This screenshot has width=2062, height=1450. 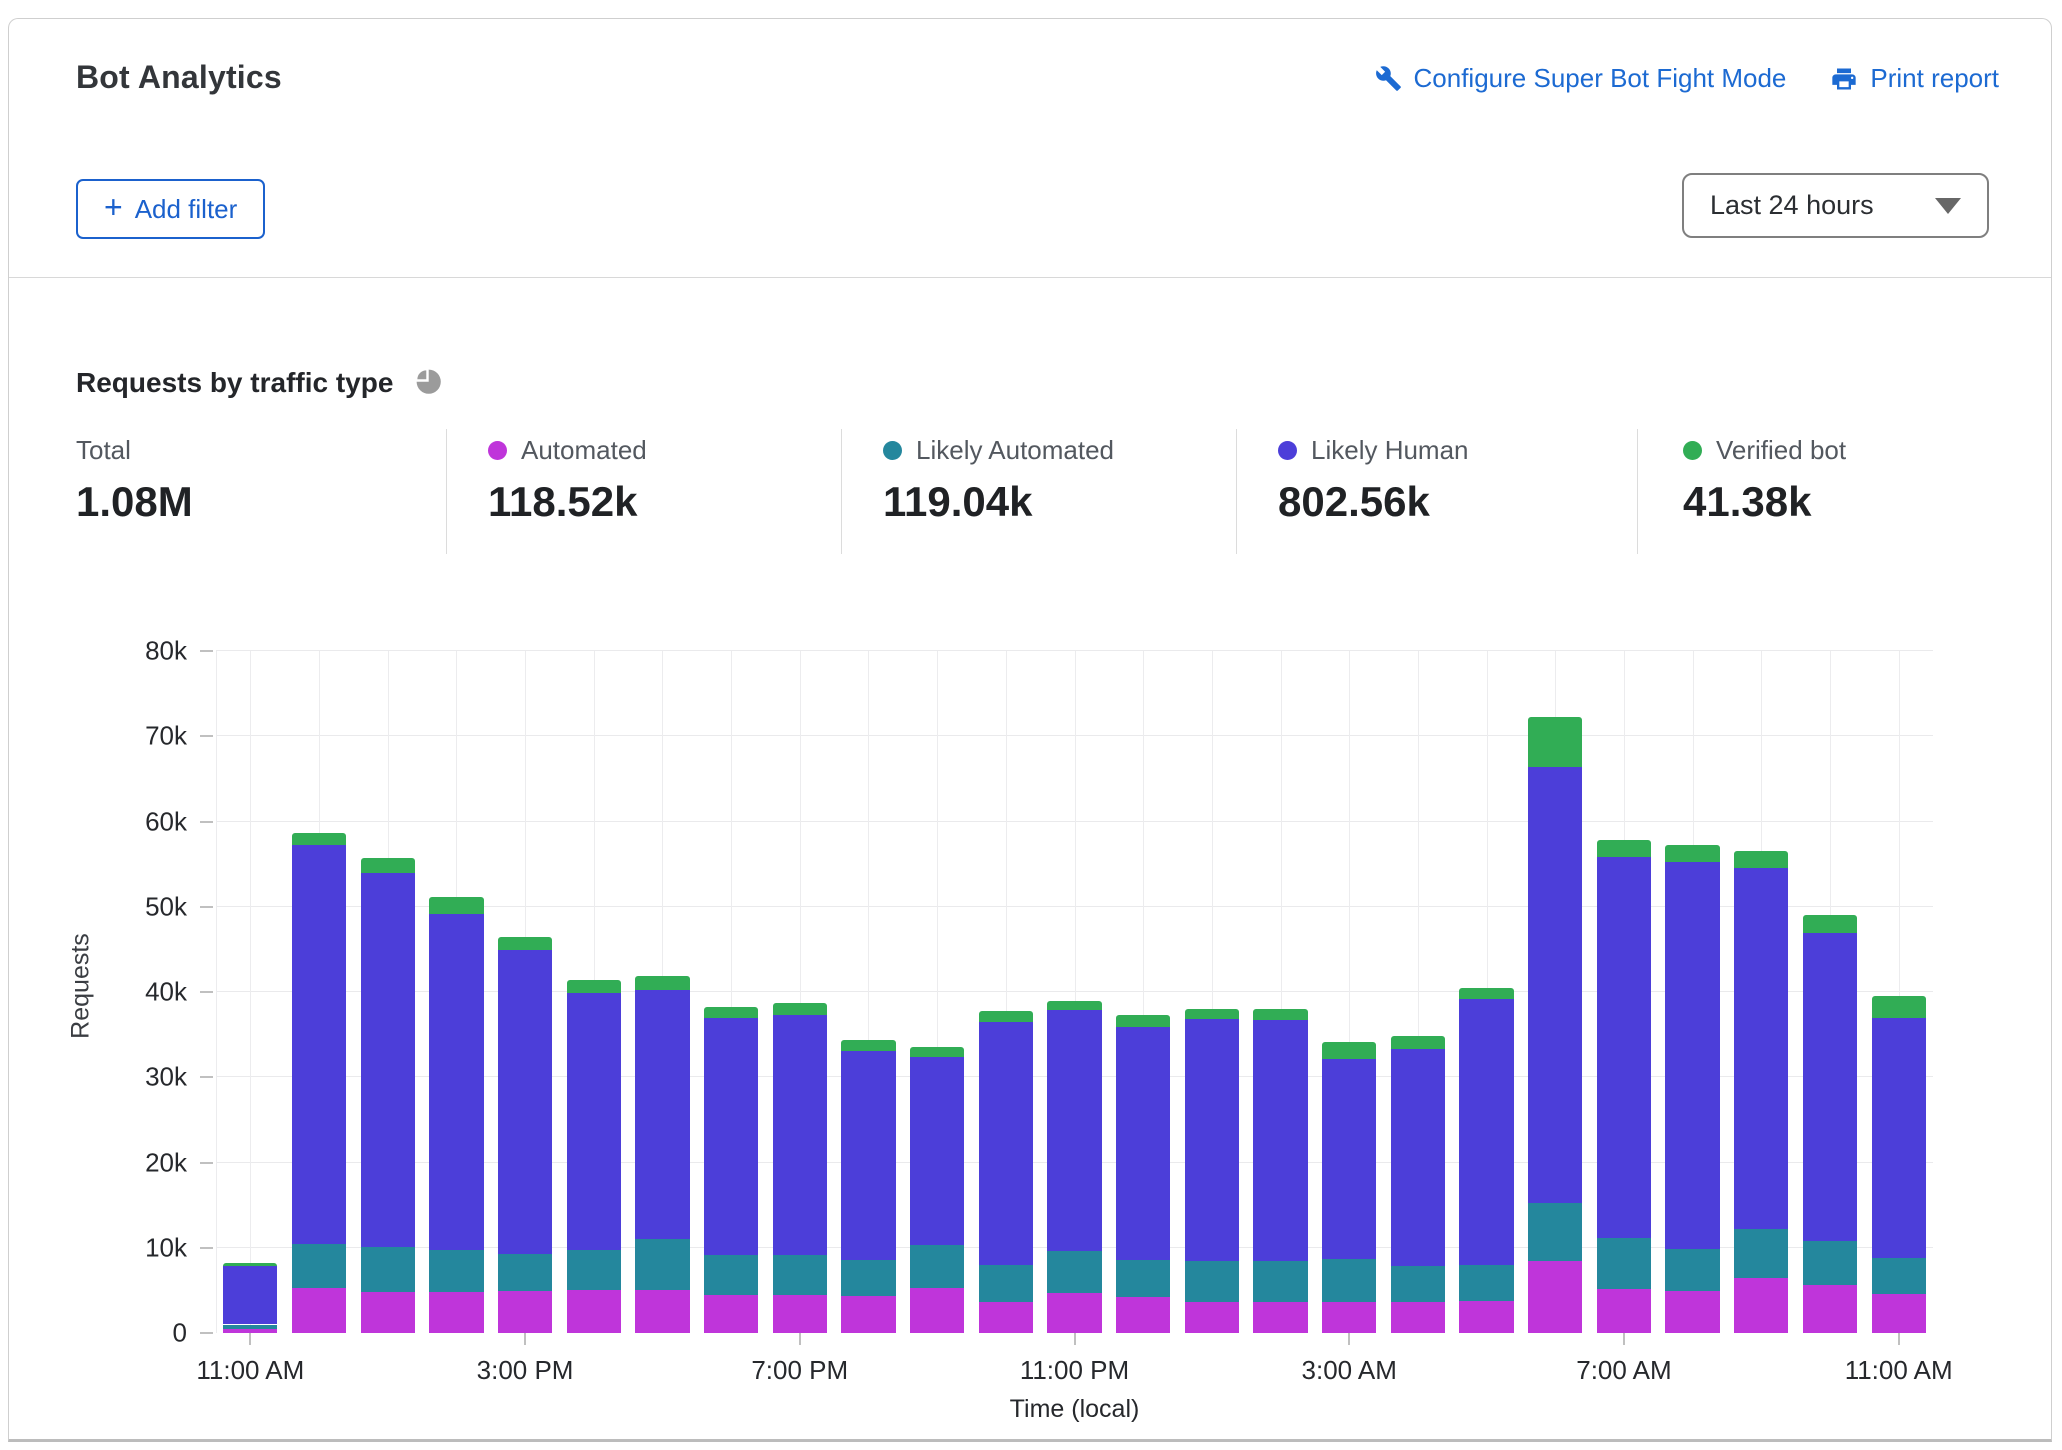 What do you see at coordinates (1580, 78) in the screenshot?
I see `configure-super-bot-fight-mode-link: Configure Super Bot Fight Mode` at bounding box center [1580, 78].